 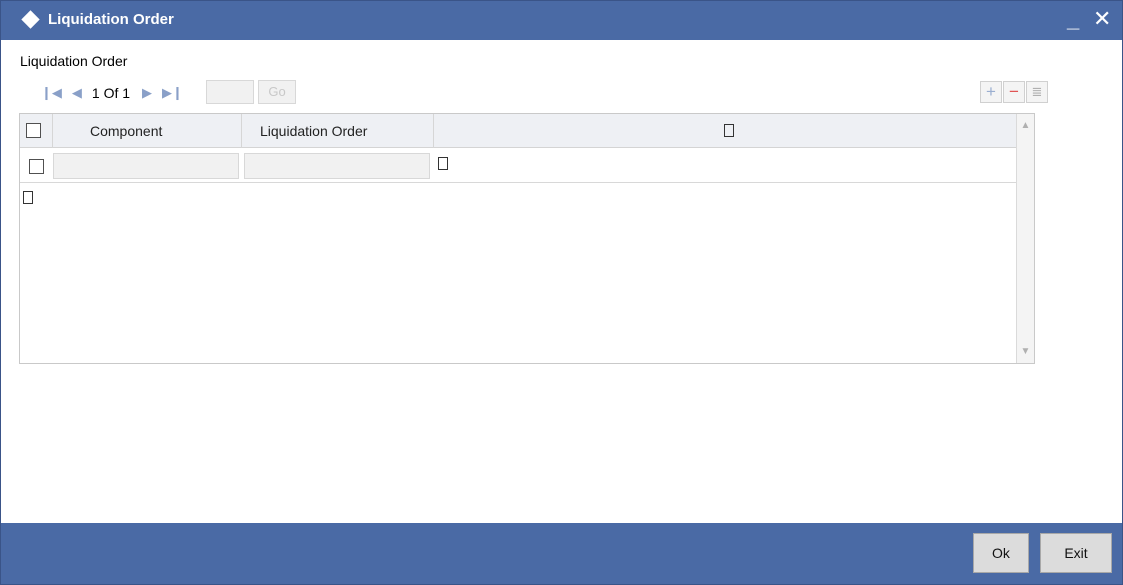 I want to click on add-row-icon: +, so click(x=991, y=92).